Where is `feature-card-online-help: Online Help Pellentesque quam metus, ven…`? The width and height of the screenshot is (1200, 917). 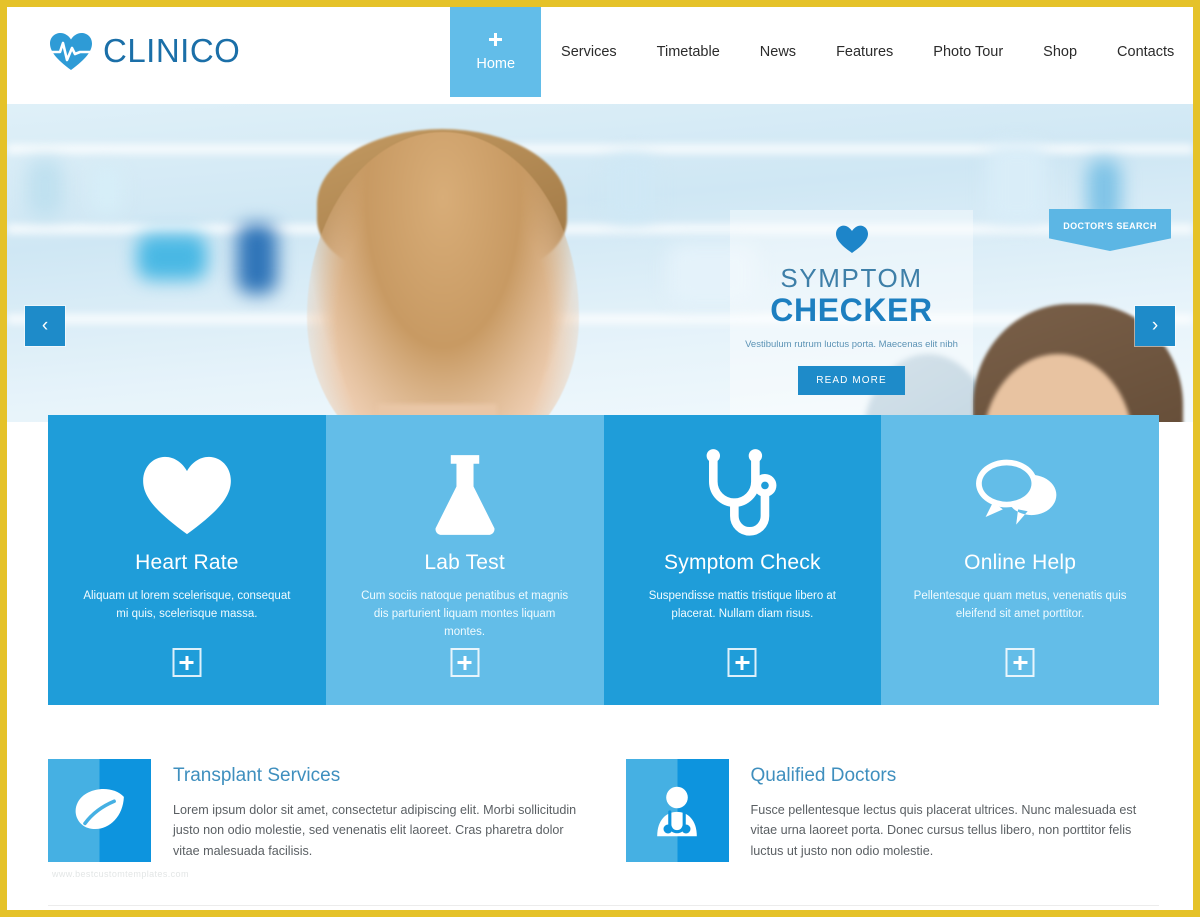 feature-card-online-help: Online Help Pellentesque quam metus, ven… is located at coordinates (1020, 560).